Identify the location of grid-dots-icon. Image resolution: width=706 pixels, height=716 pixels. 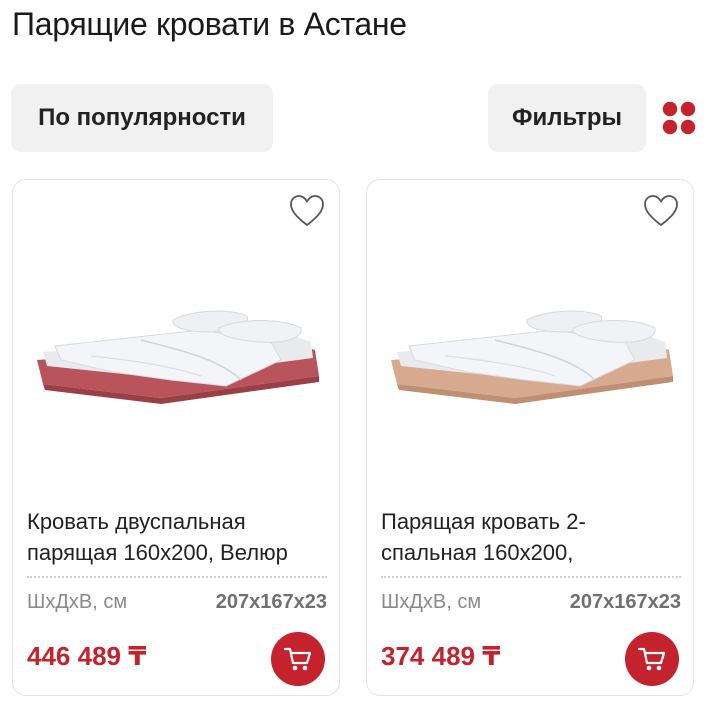
(679, 118).